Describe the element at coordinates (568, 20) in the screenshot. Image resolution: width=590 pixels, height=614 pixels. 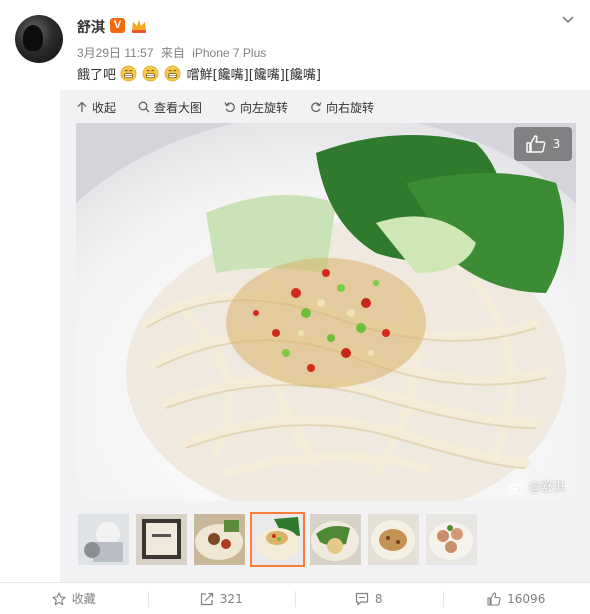
I see `chevron-down-icon` at that location.